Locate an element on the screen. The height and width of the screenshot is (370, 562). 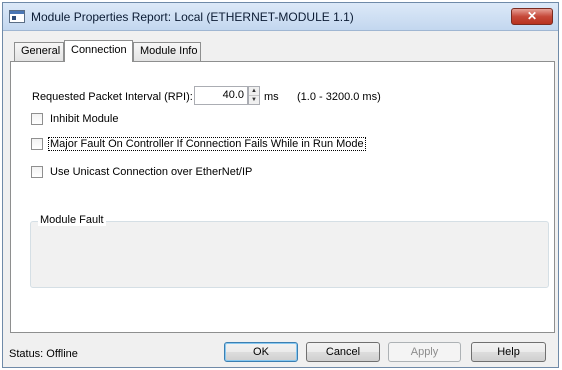
inhibit-module-checkbox is located at coordinates (37, 119).